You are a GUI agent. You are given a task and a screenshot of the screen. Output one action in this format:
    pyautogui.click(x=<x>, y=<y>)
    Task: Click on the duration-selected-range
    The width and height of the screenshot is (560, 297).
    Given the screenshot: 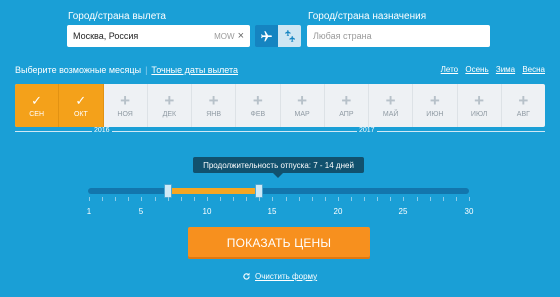 What is the action you would take?
    pyautogui.click(x=213, y=191)
    